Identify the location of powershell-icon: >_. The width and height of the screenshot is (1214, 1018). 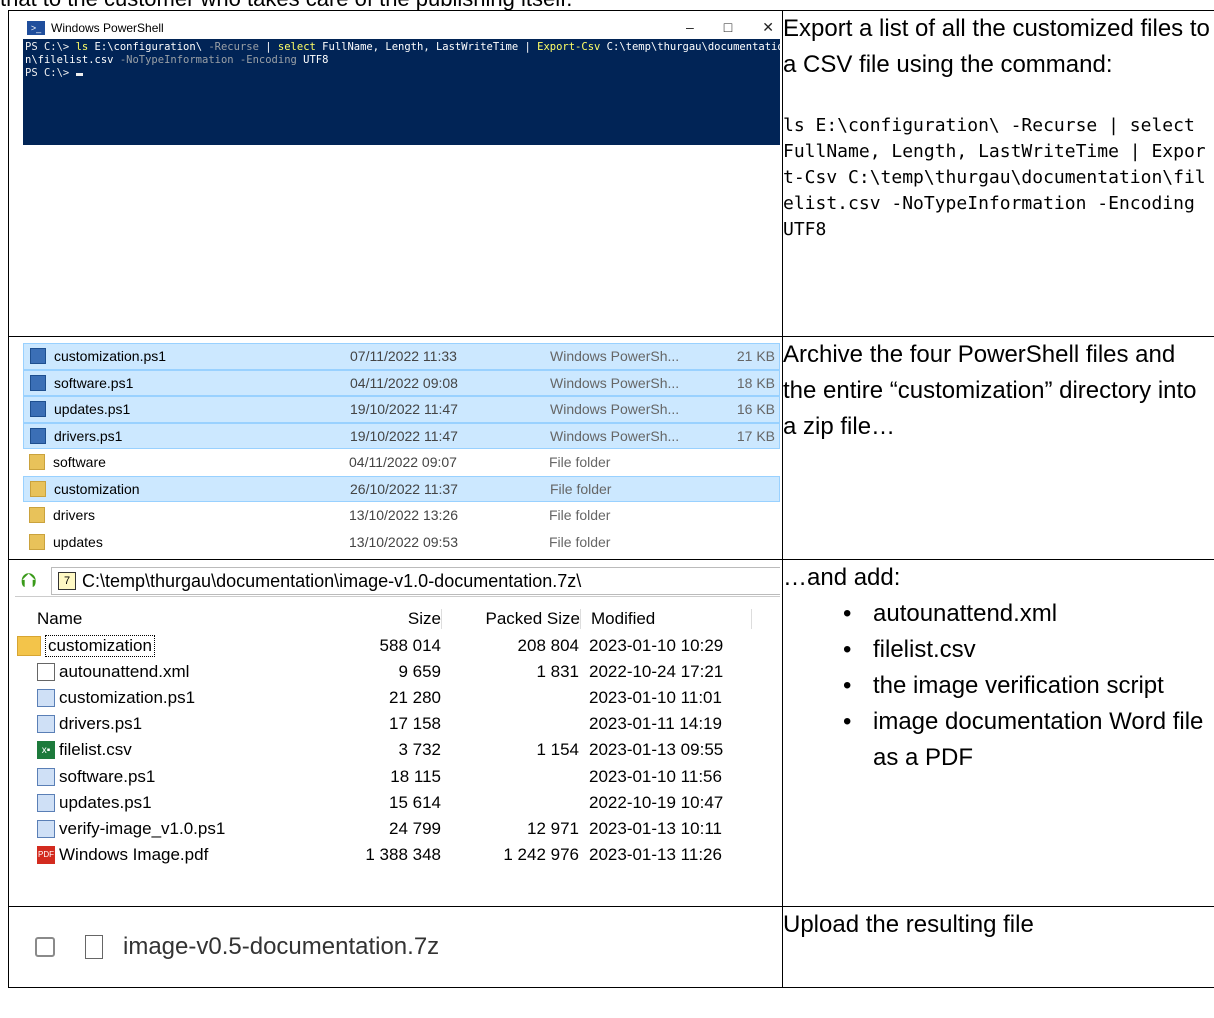
(36, 28).